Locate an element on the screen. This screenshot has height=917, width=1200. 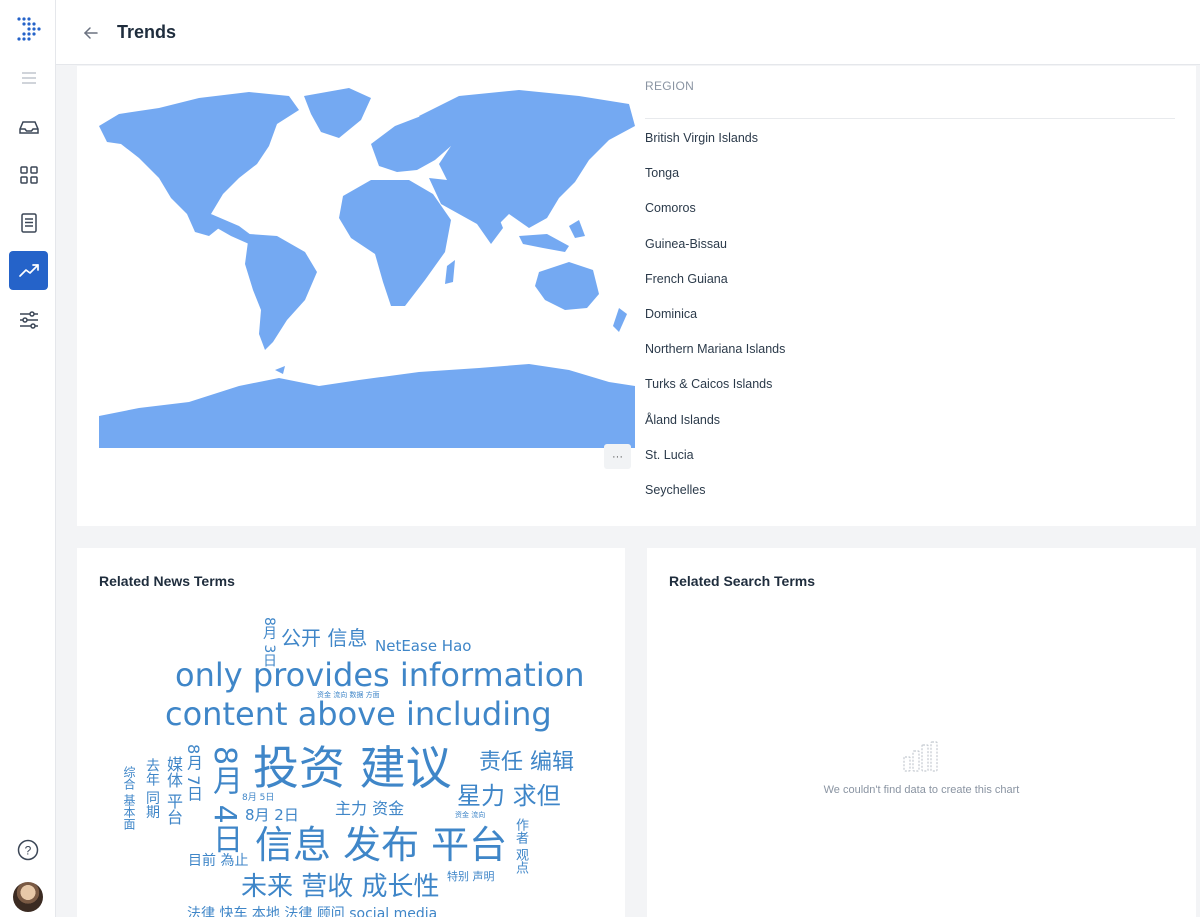
map-more-button: ··· is located at coordinates (617, 456).